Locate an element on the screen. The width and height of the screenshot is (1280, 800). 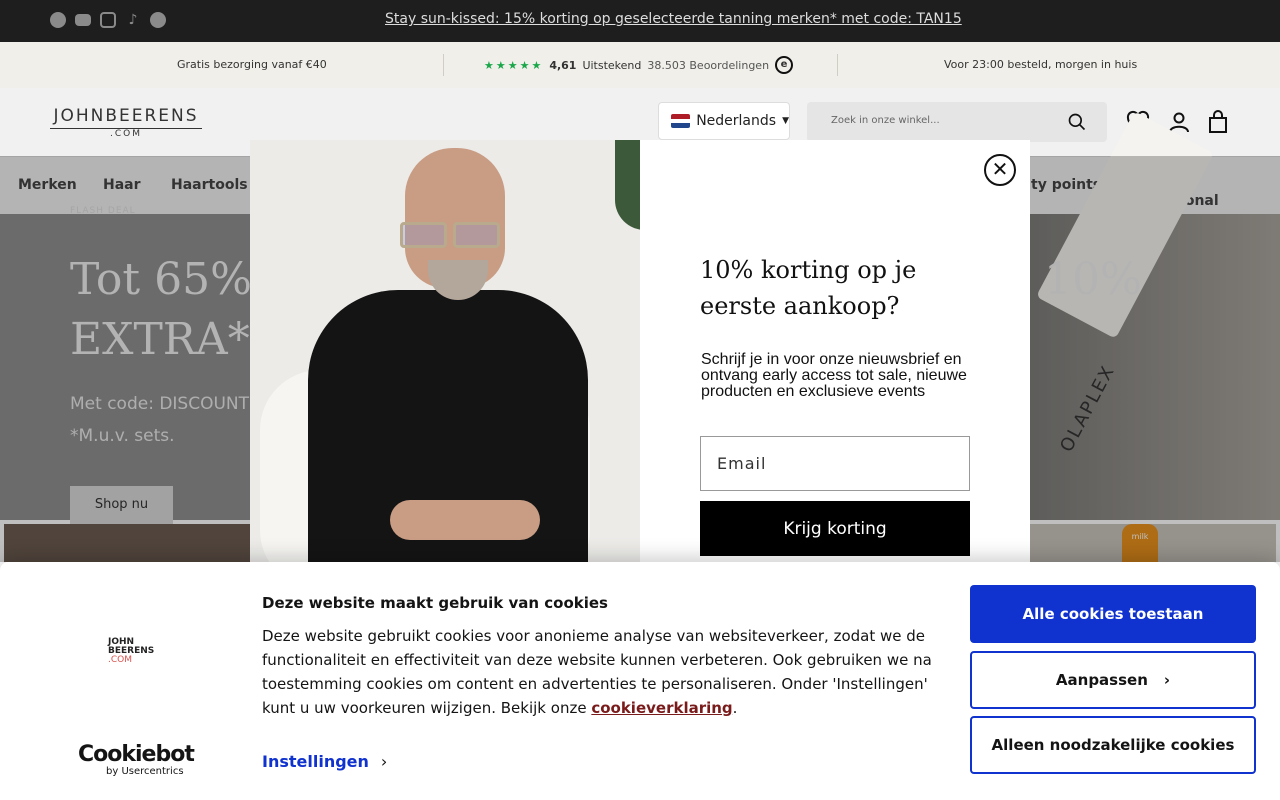
pinterest-icon is located at coordinates (158, 20).